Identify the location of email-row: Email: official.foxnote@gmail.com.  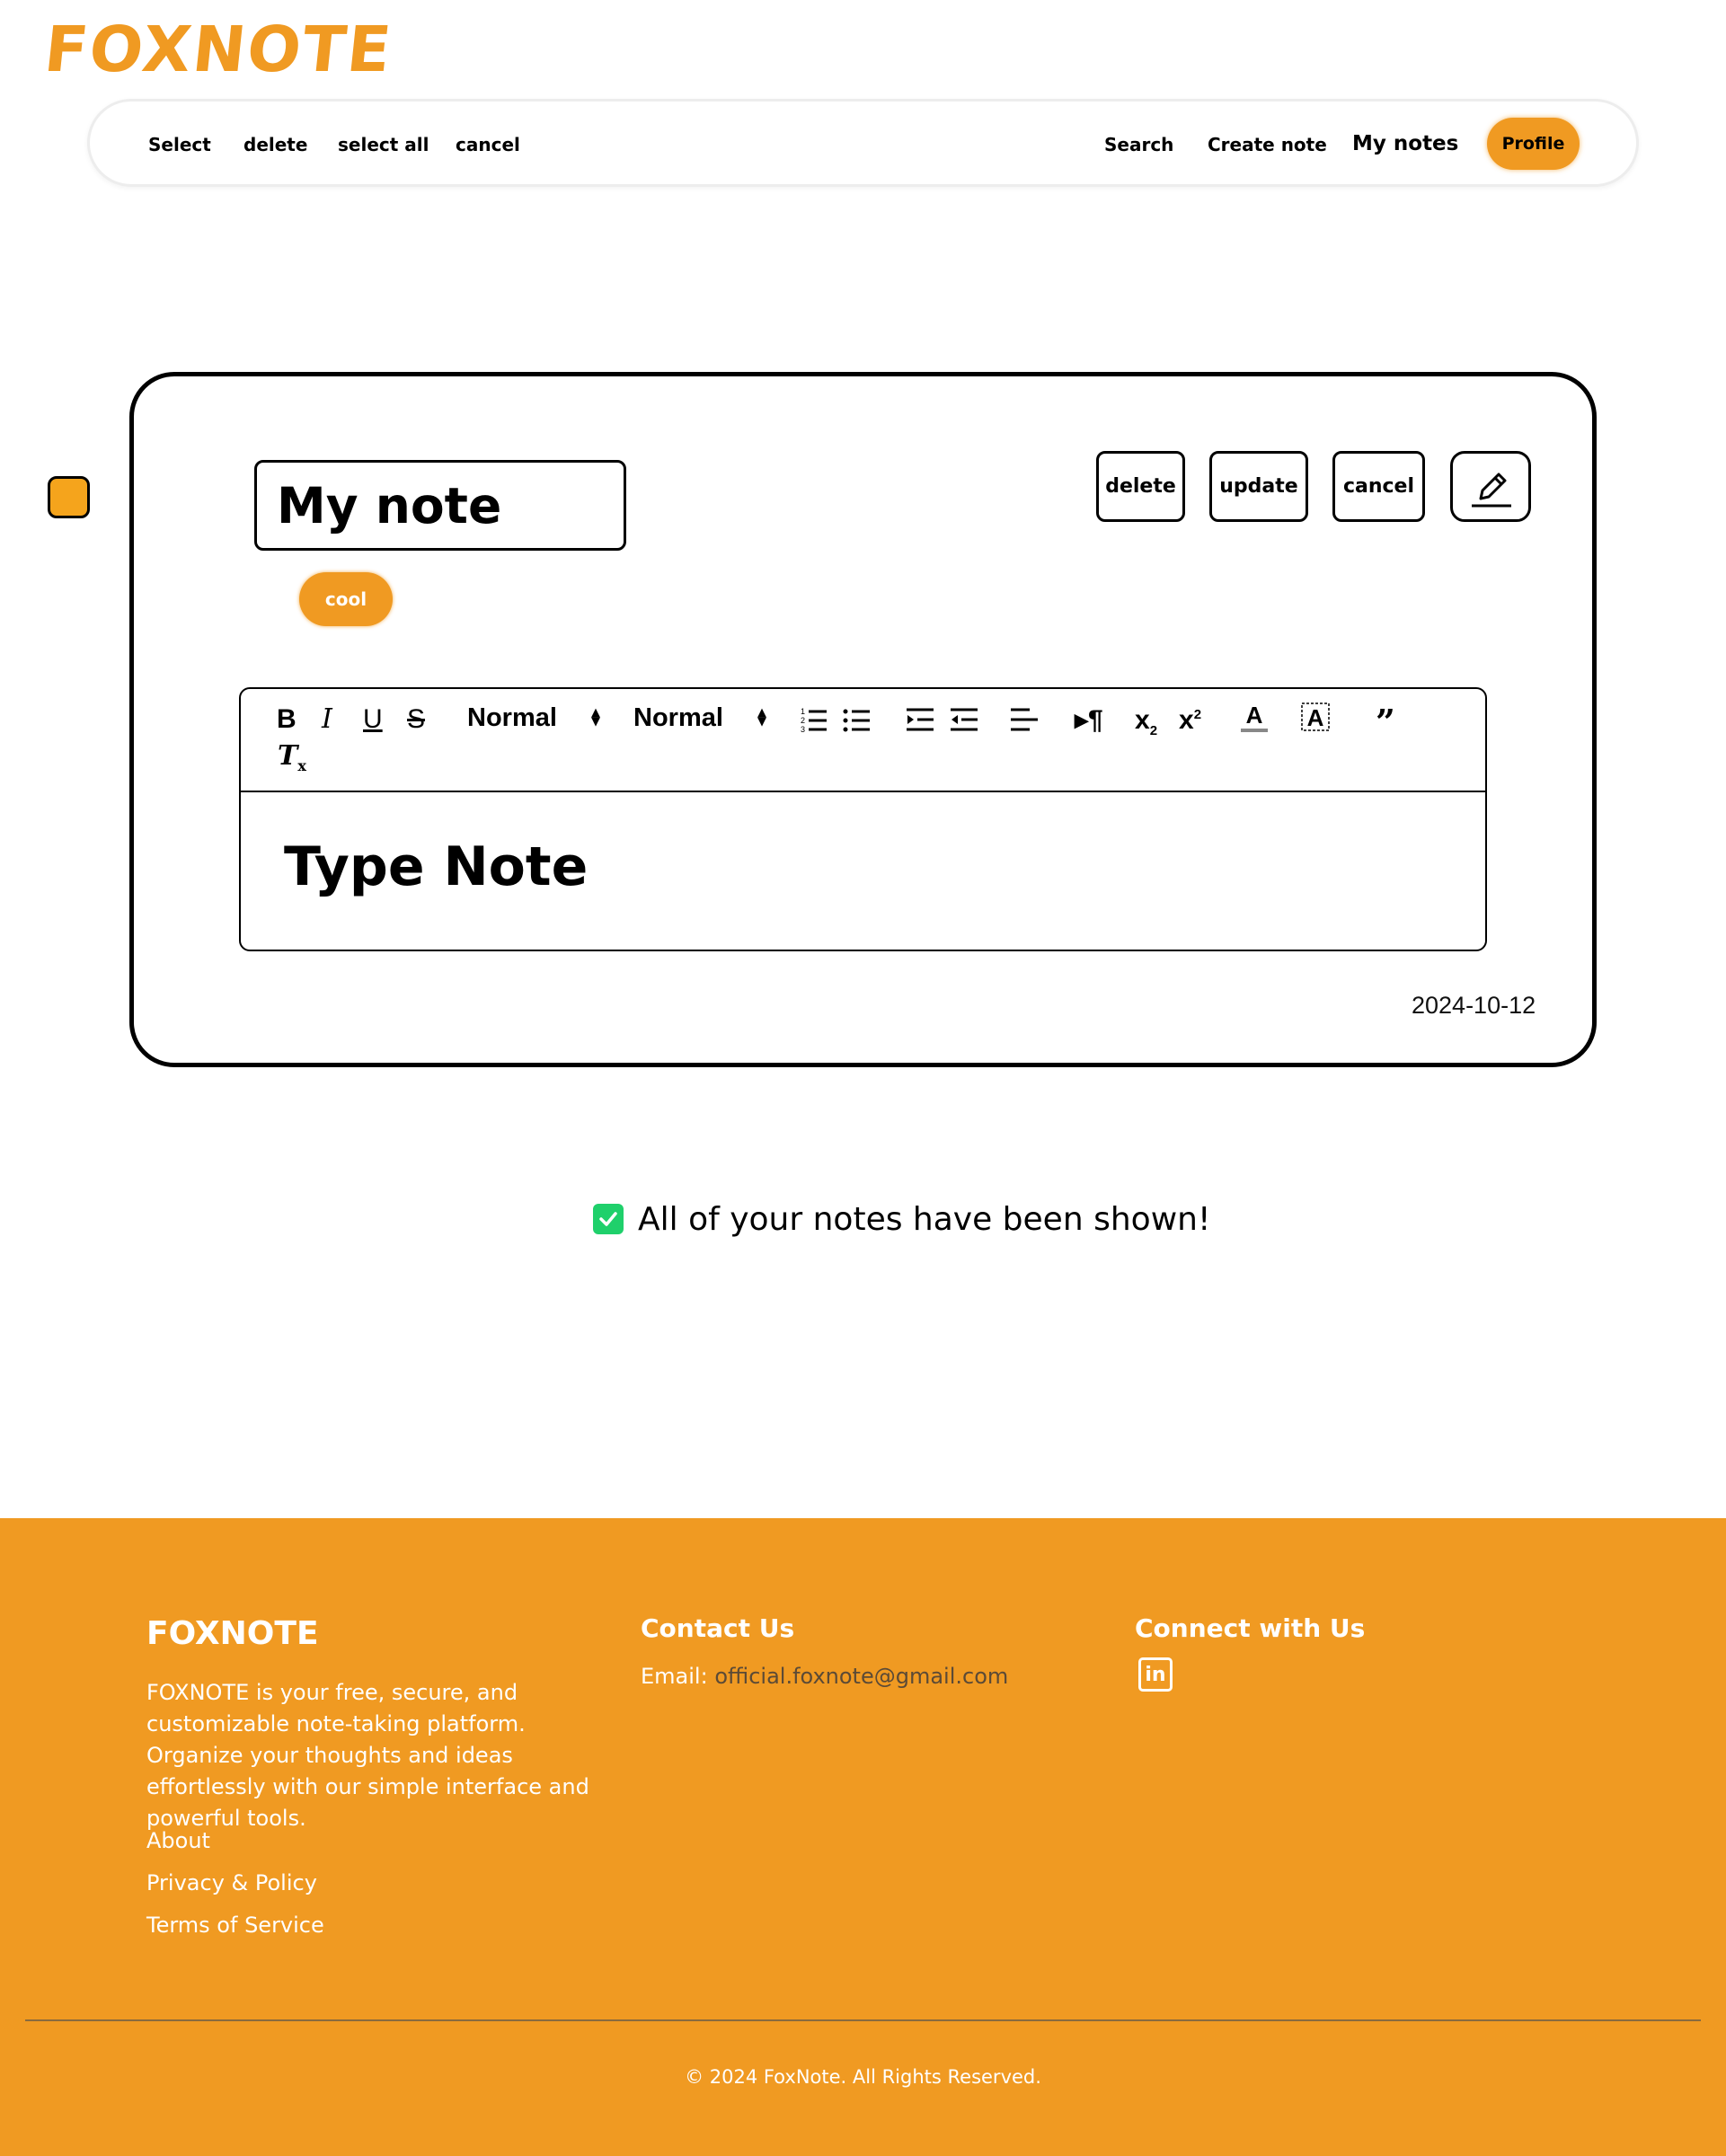
(824, 1676).